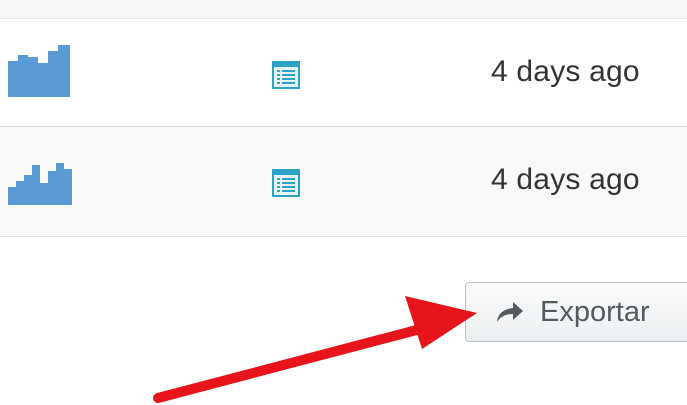  What do you see at coordinates (595, 311) in the screenshot?
I see `export-button-label: Exportar` at bounding box center [595, 311].